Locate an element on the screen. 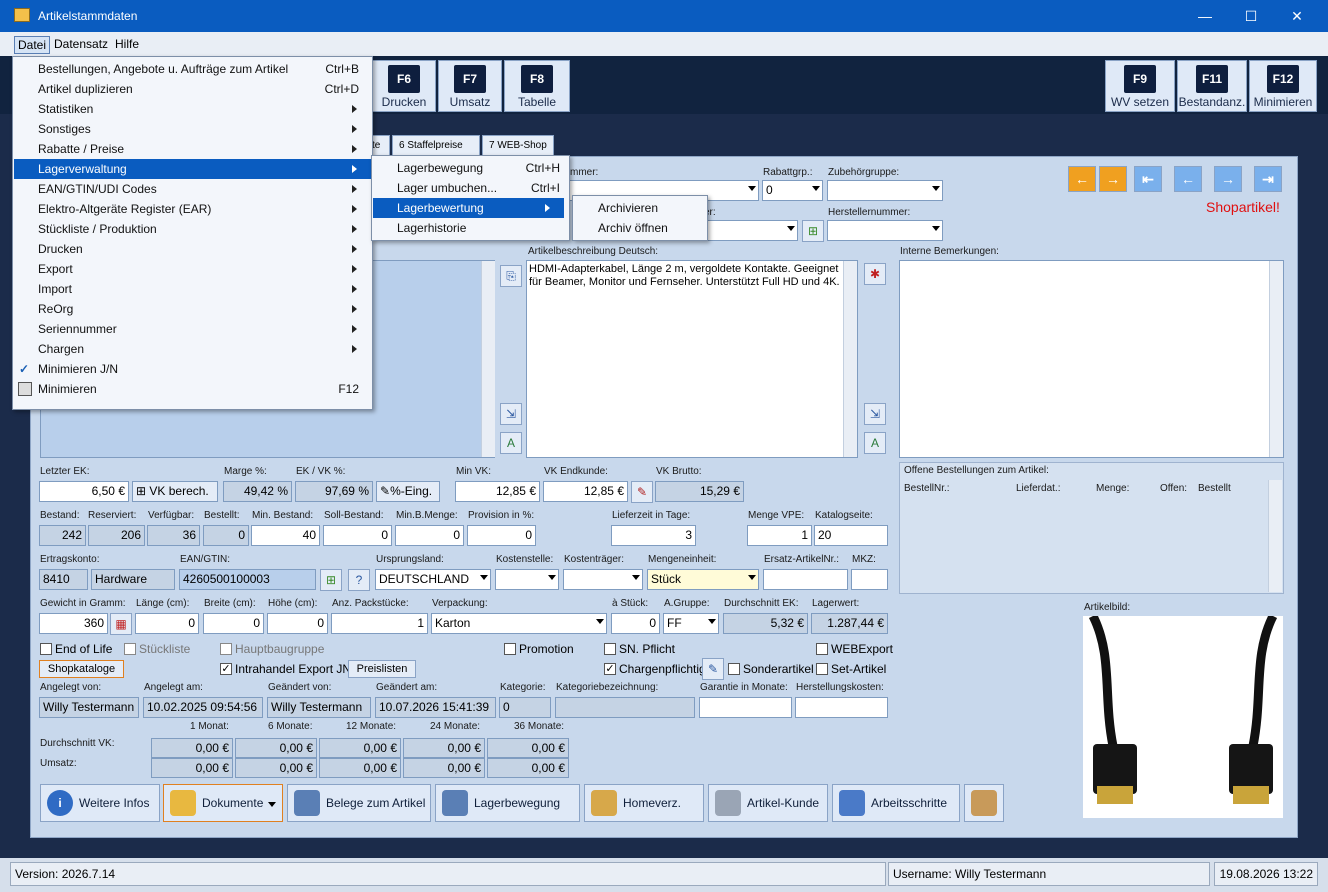  charge-edit-icon: ✎ is located at coordinates (713, 669).